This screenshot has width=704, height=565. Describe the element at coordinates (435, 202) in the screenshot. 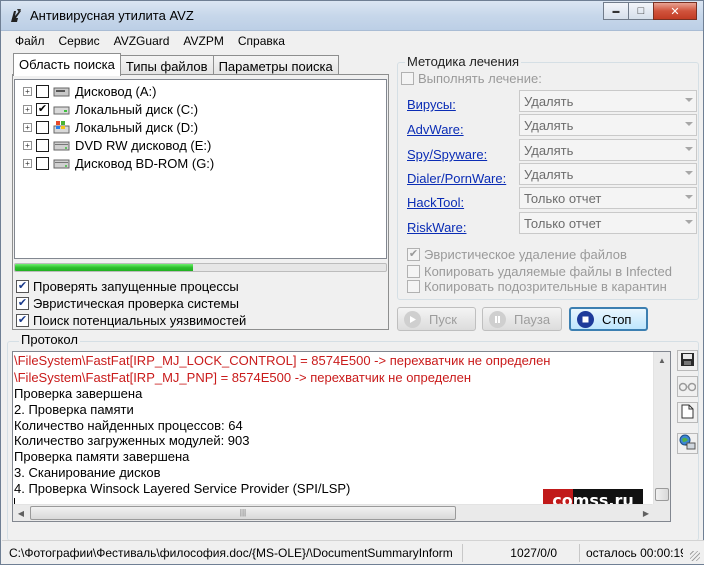

I see `hacktool-link: HackTool:` at that location.